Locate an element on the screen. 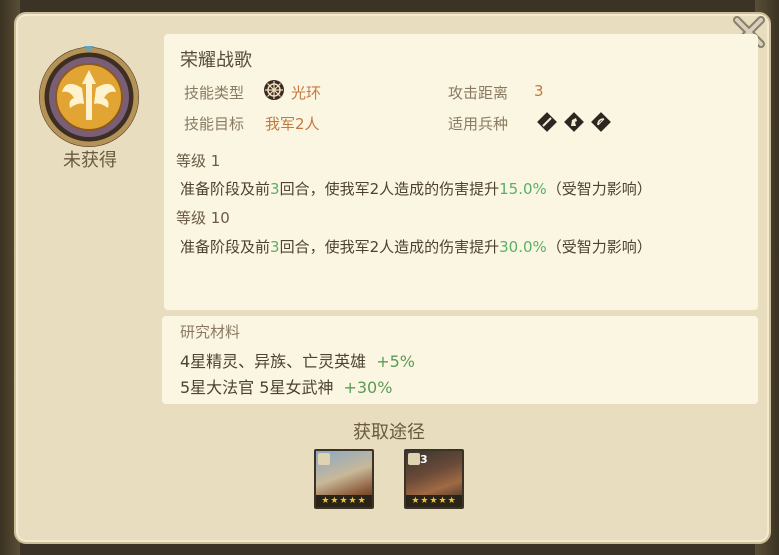  range-label: 攻击距离 is located at coordinates (478, 93).